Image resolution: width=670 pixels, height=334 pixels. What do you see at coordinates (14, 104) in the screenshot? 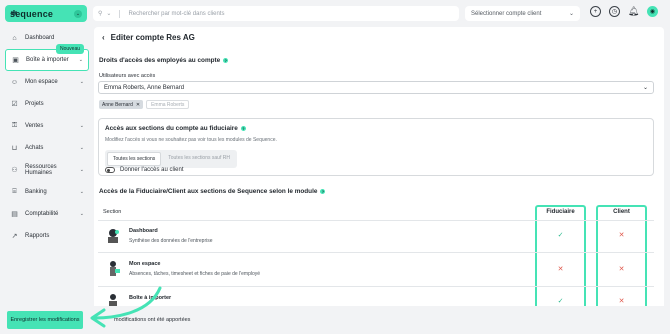
I see `check-square-icon: ☑` at bounding box center [14, 104].